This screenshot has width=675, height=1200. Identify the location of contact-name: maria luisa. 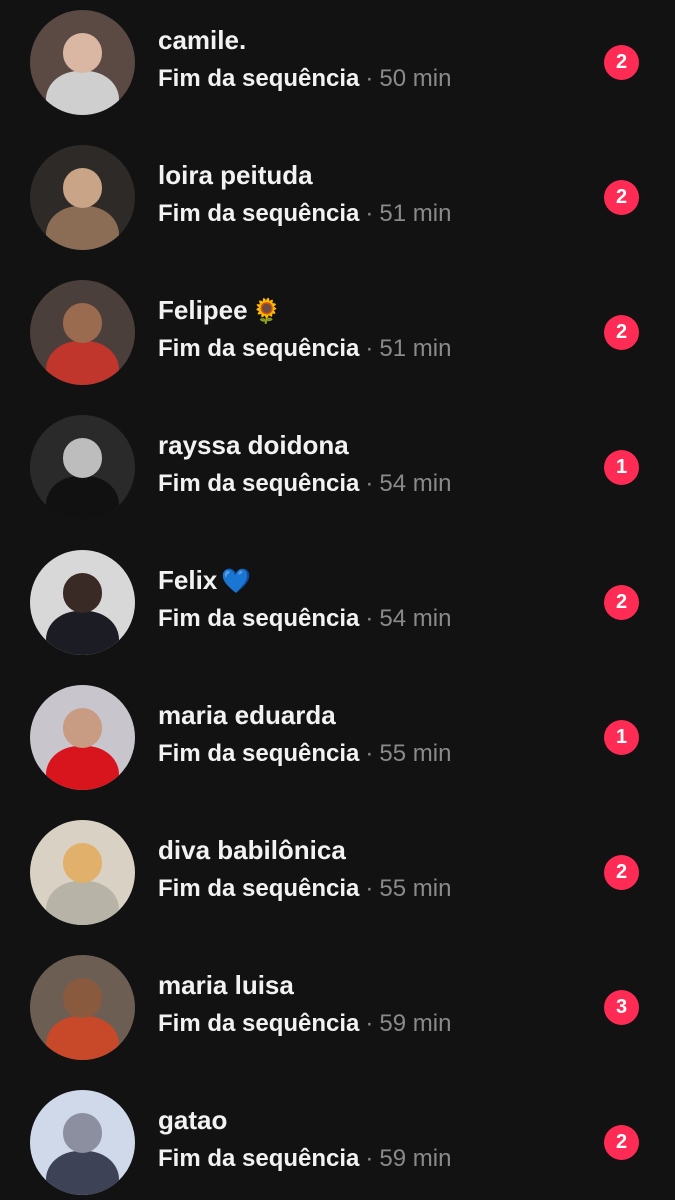
(226, 985).